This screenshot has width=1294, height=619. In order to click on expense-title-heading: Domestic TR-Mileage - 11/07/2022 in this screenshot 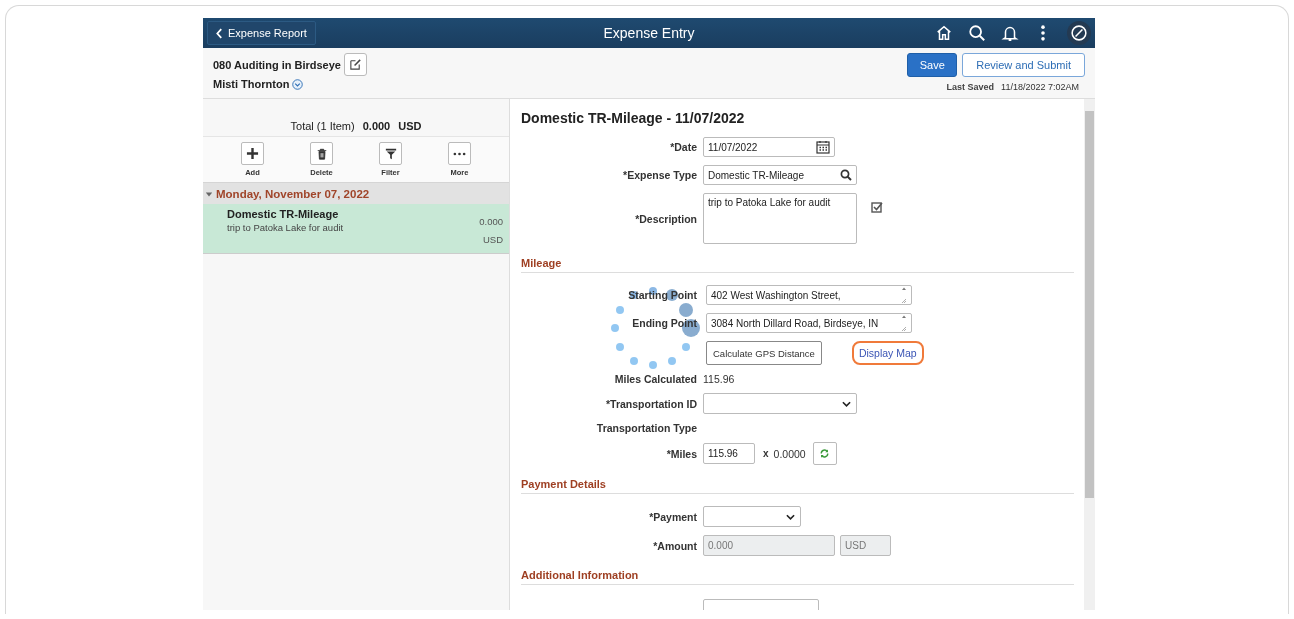, I will do `click(633, 118)`.